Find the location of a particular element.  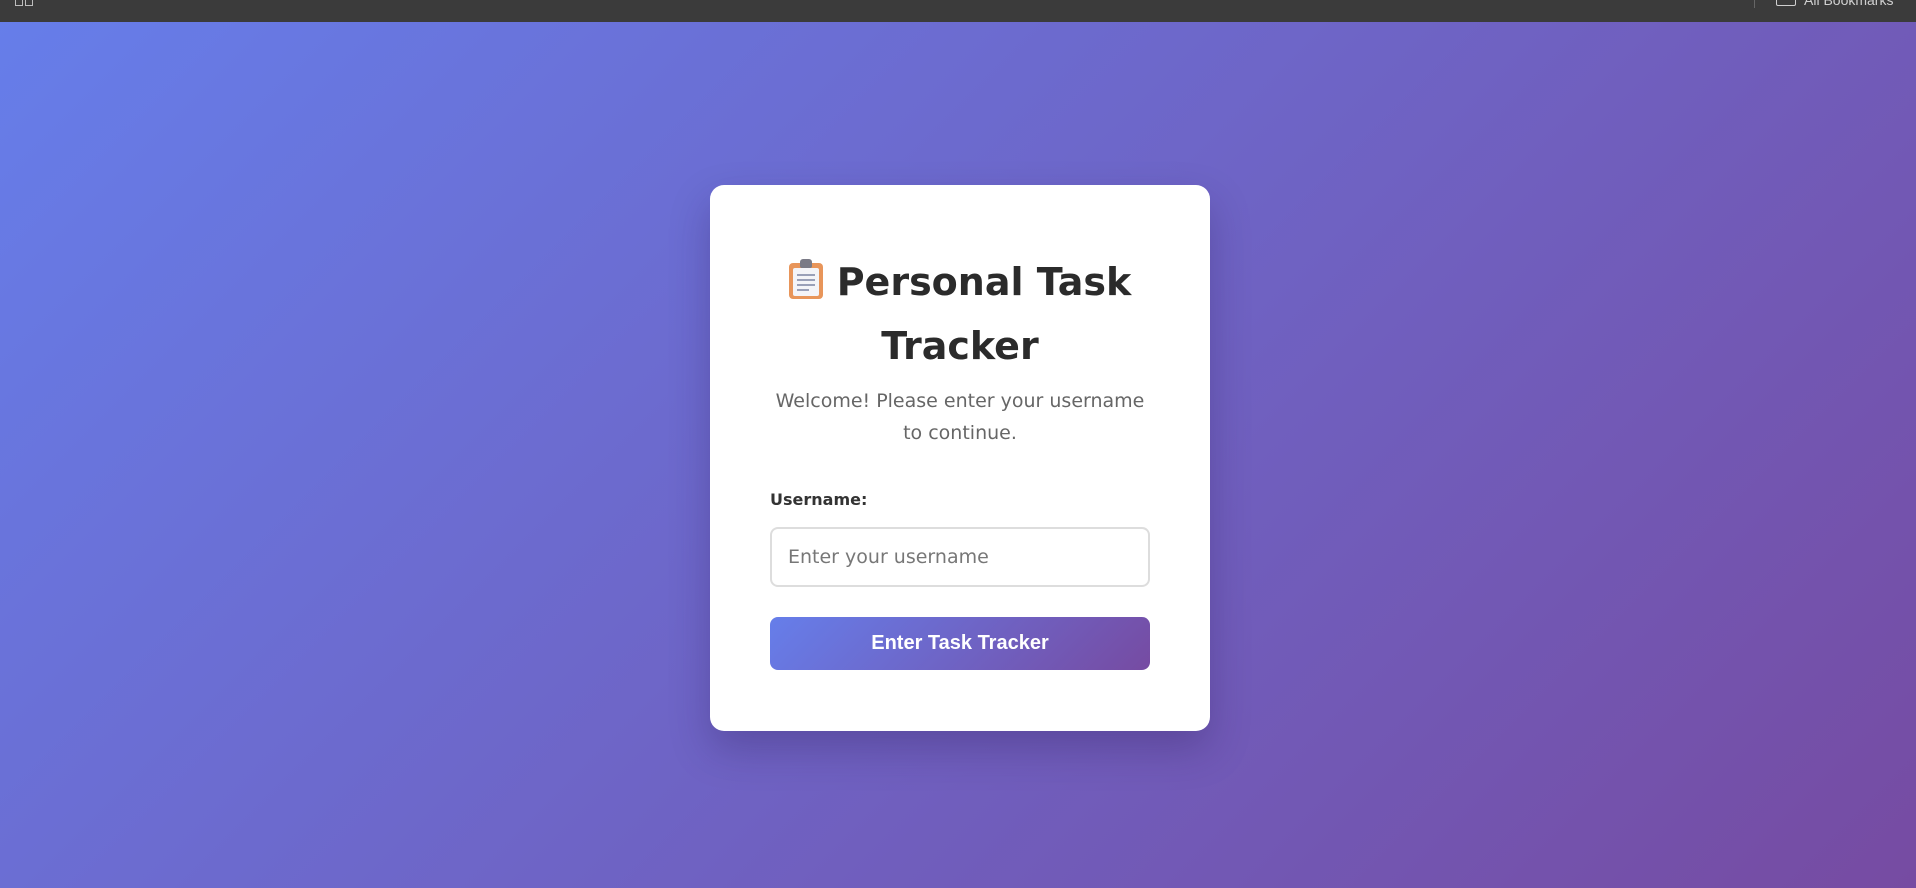

username-label: Username: is located at coordinates (819, 499).